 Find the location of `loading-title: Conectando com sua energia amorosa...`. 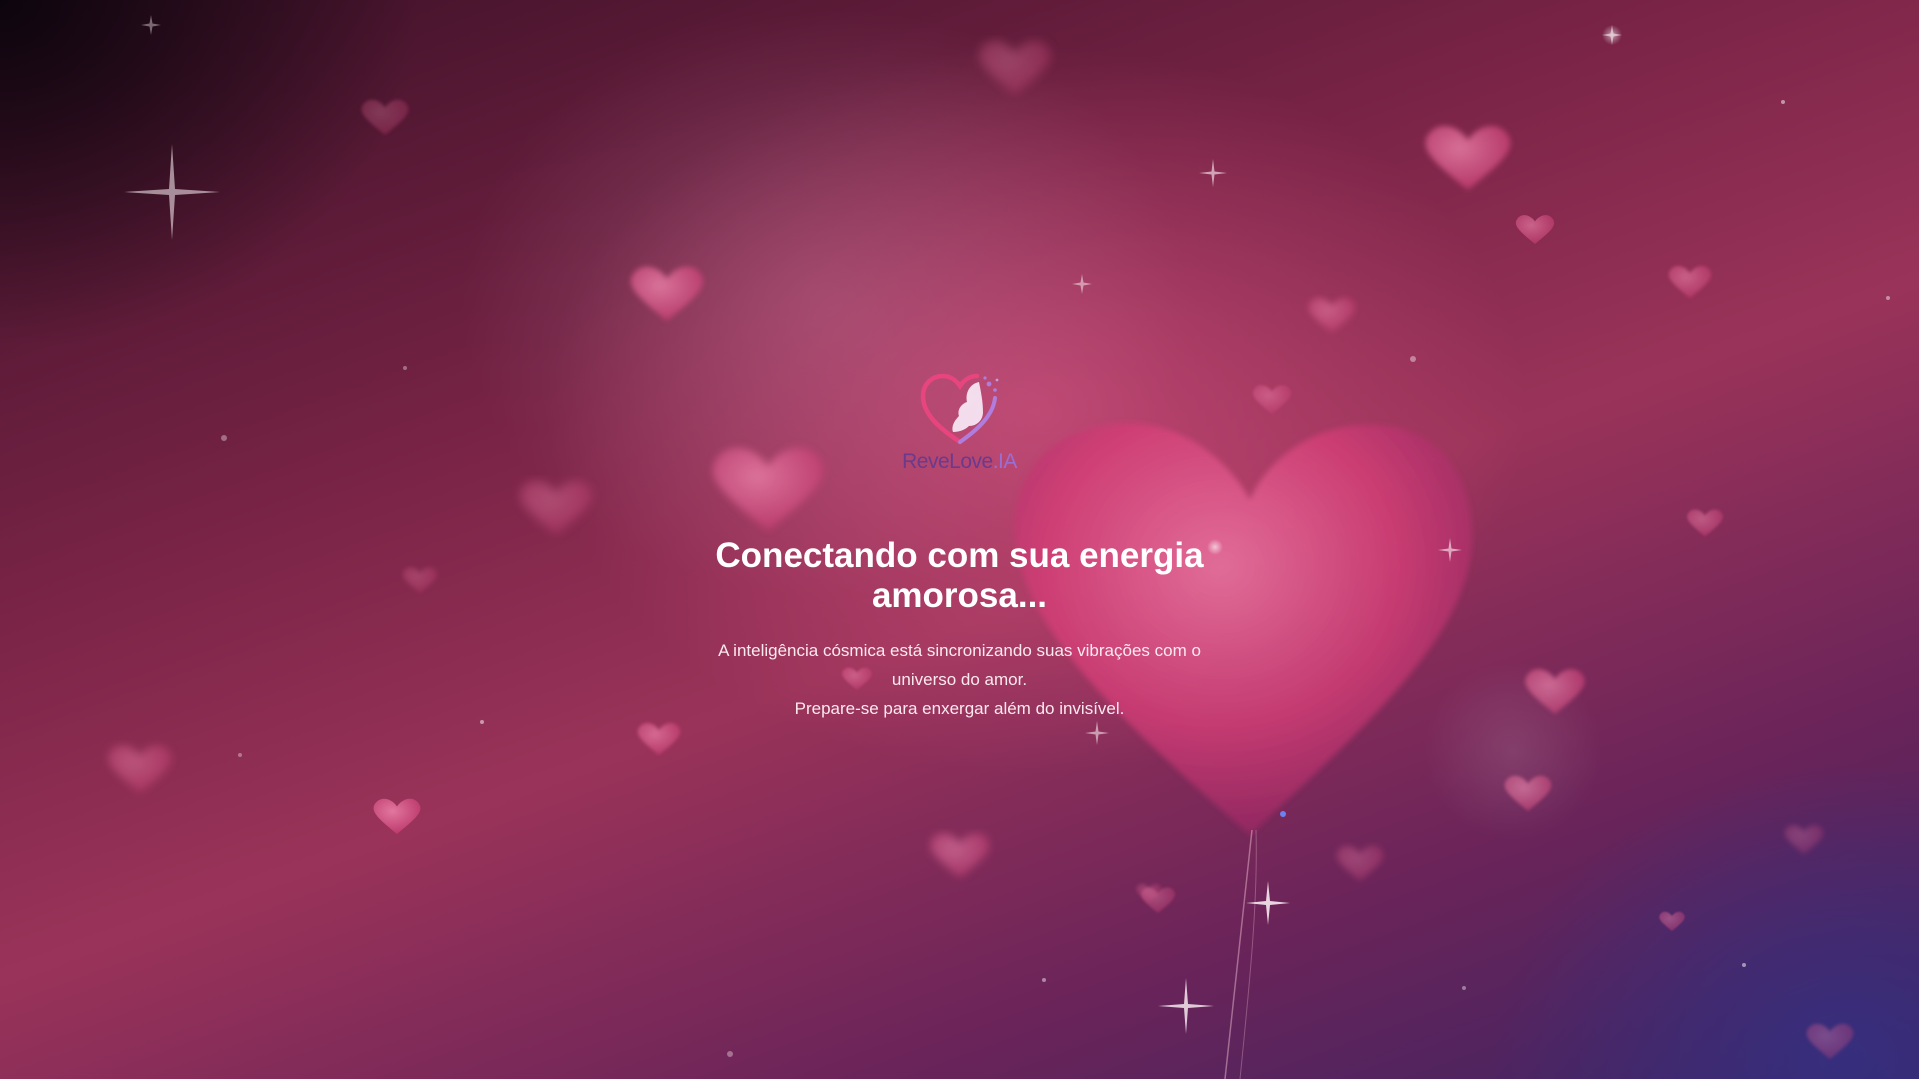

loading-title: Conectando com sua energia amorosa... is located at coordinates (959, 575).